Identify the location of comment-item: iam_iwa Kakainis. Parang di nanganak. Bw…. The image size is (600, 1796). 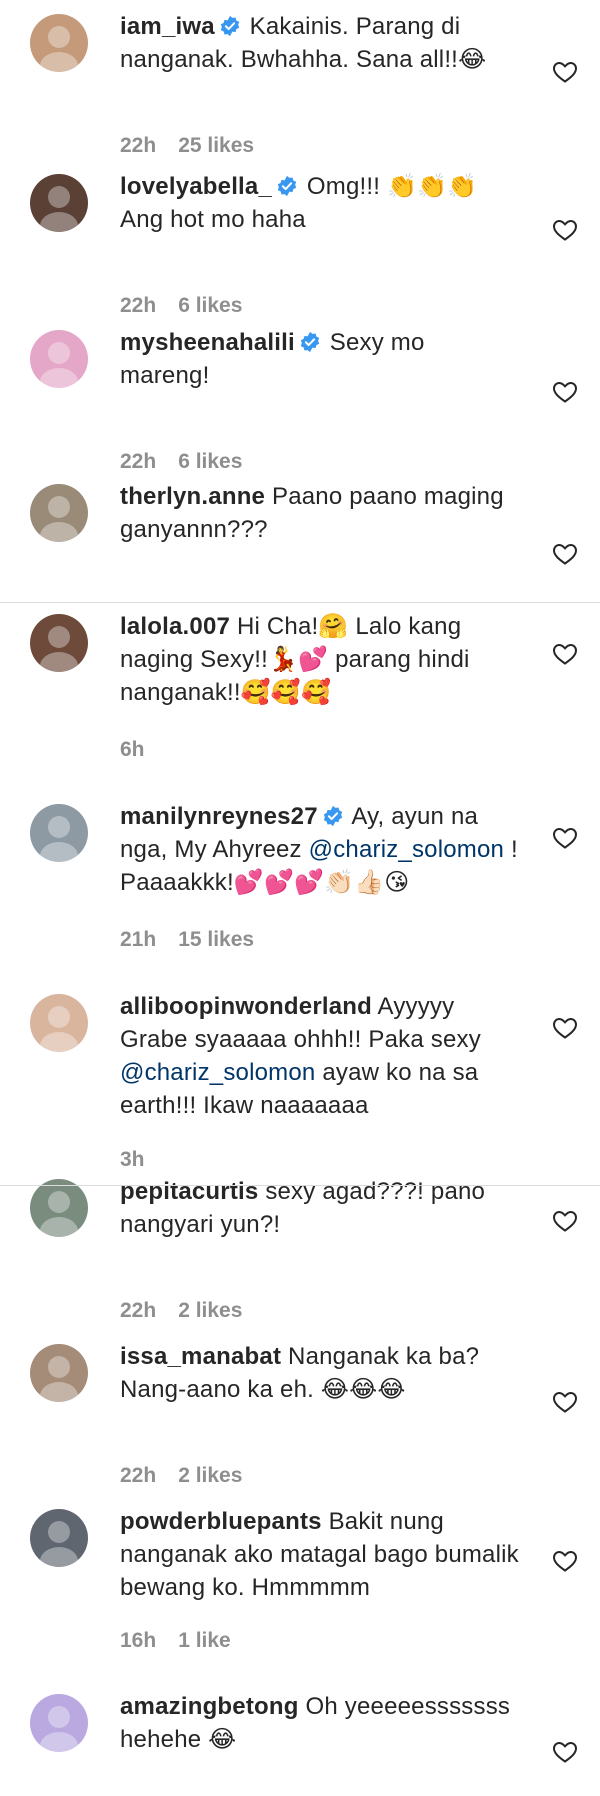
(300, 78).